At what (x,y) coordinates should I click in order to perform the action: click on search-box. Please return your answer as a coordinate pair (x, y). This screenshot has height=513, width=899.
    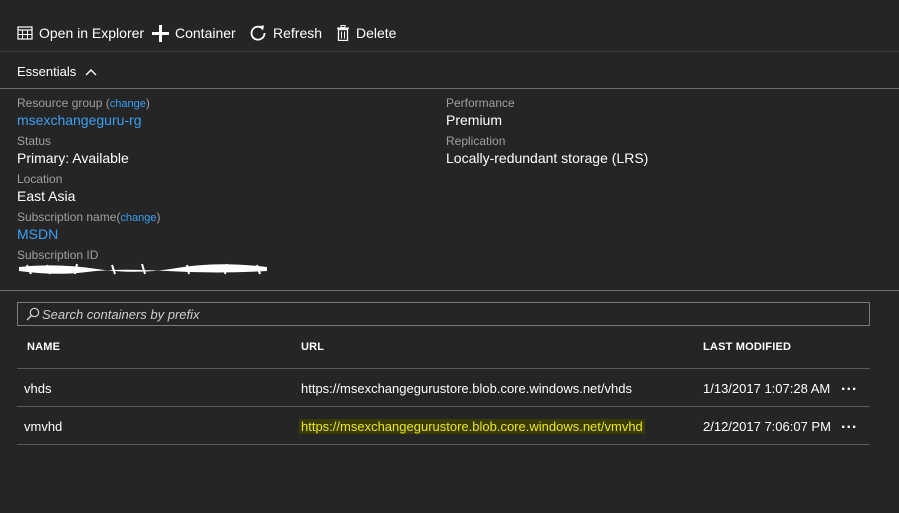
    Looking at the image, I should click on (443, 314).